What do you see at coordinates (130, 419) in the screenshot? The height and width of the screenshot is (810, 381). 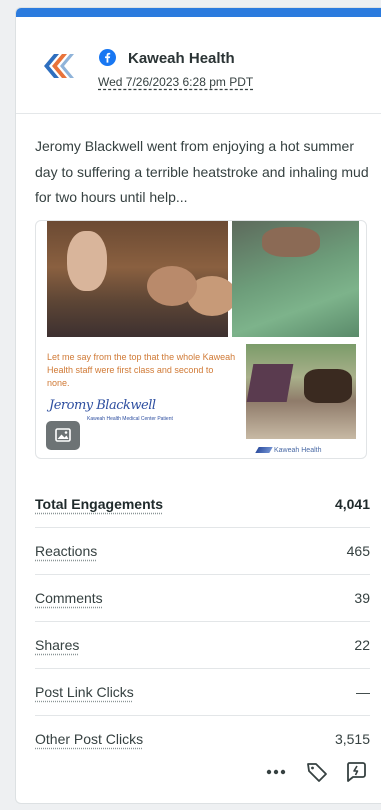 I see `signature-subtitle: Kaweah Health Medical Center Patient` at bounding box center [130, 419].